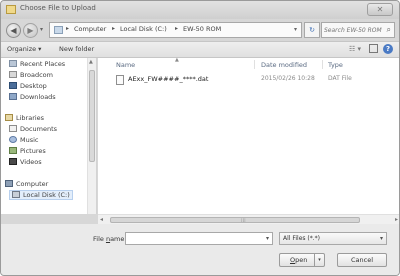  Describe the element at coordinates (200, 49) in the screenshot. I see `command-toolbar: Organize ▾ New folder ☷ ▾ ?` at that location.